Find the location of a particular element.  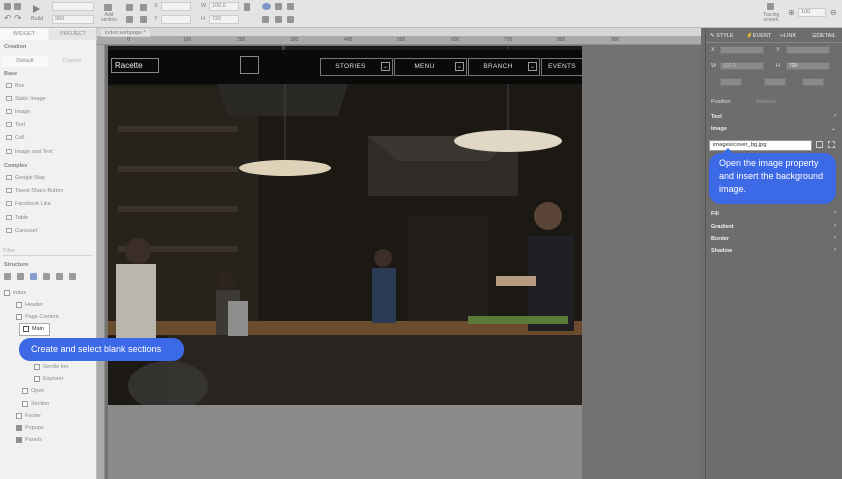

zoom-out-icon: ⊖ is located at coordinates (833, 12).